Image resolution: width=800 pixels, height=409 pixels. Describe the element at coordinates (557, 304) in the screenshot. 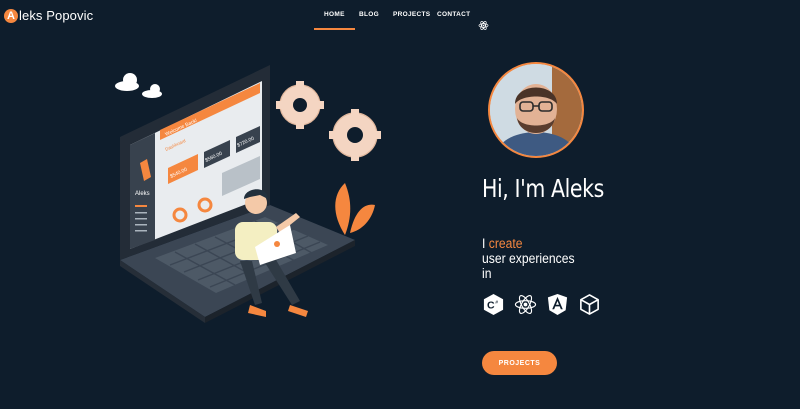

I see `angular-icon` at that location.